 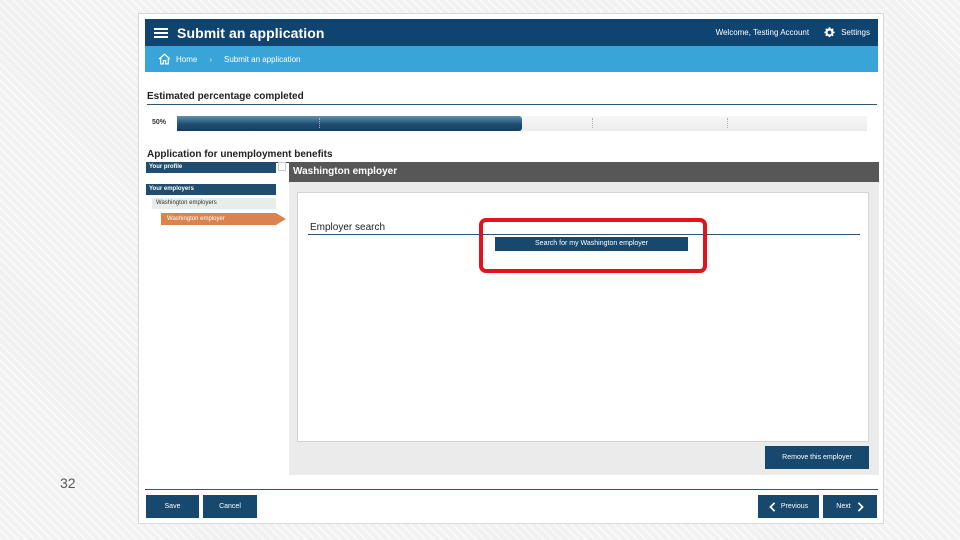 What do you see at coordinates (829, 32) in the screenshot?
I see `gear-icon` at bounding box center [829, 32].